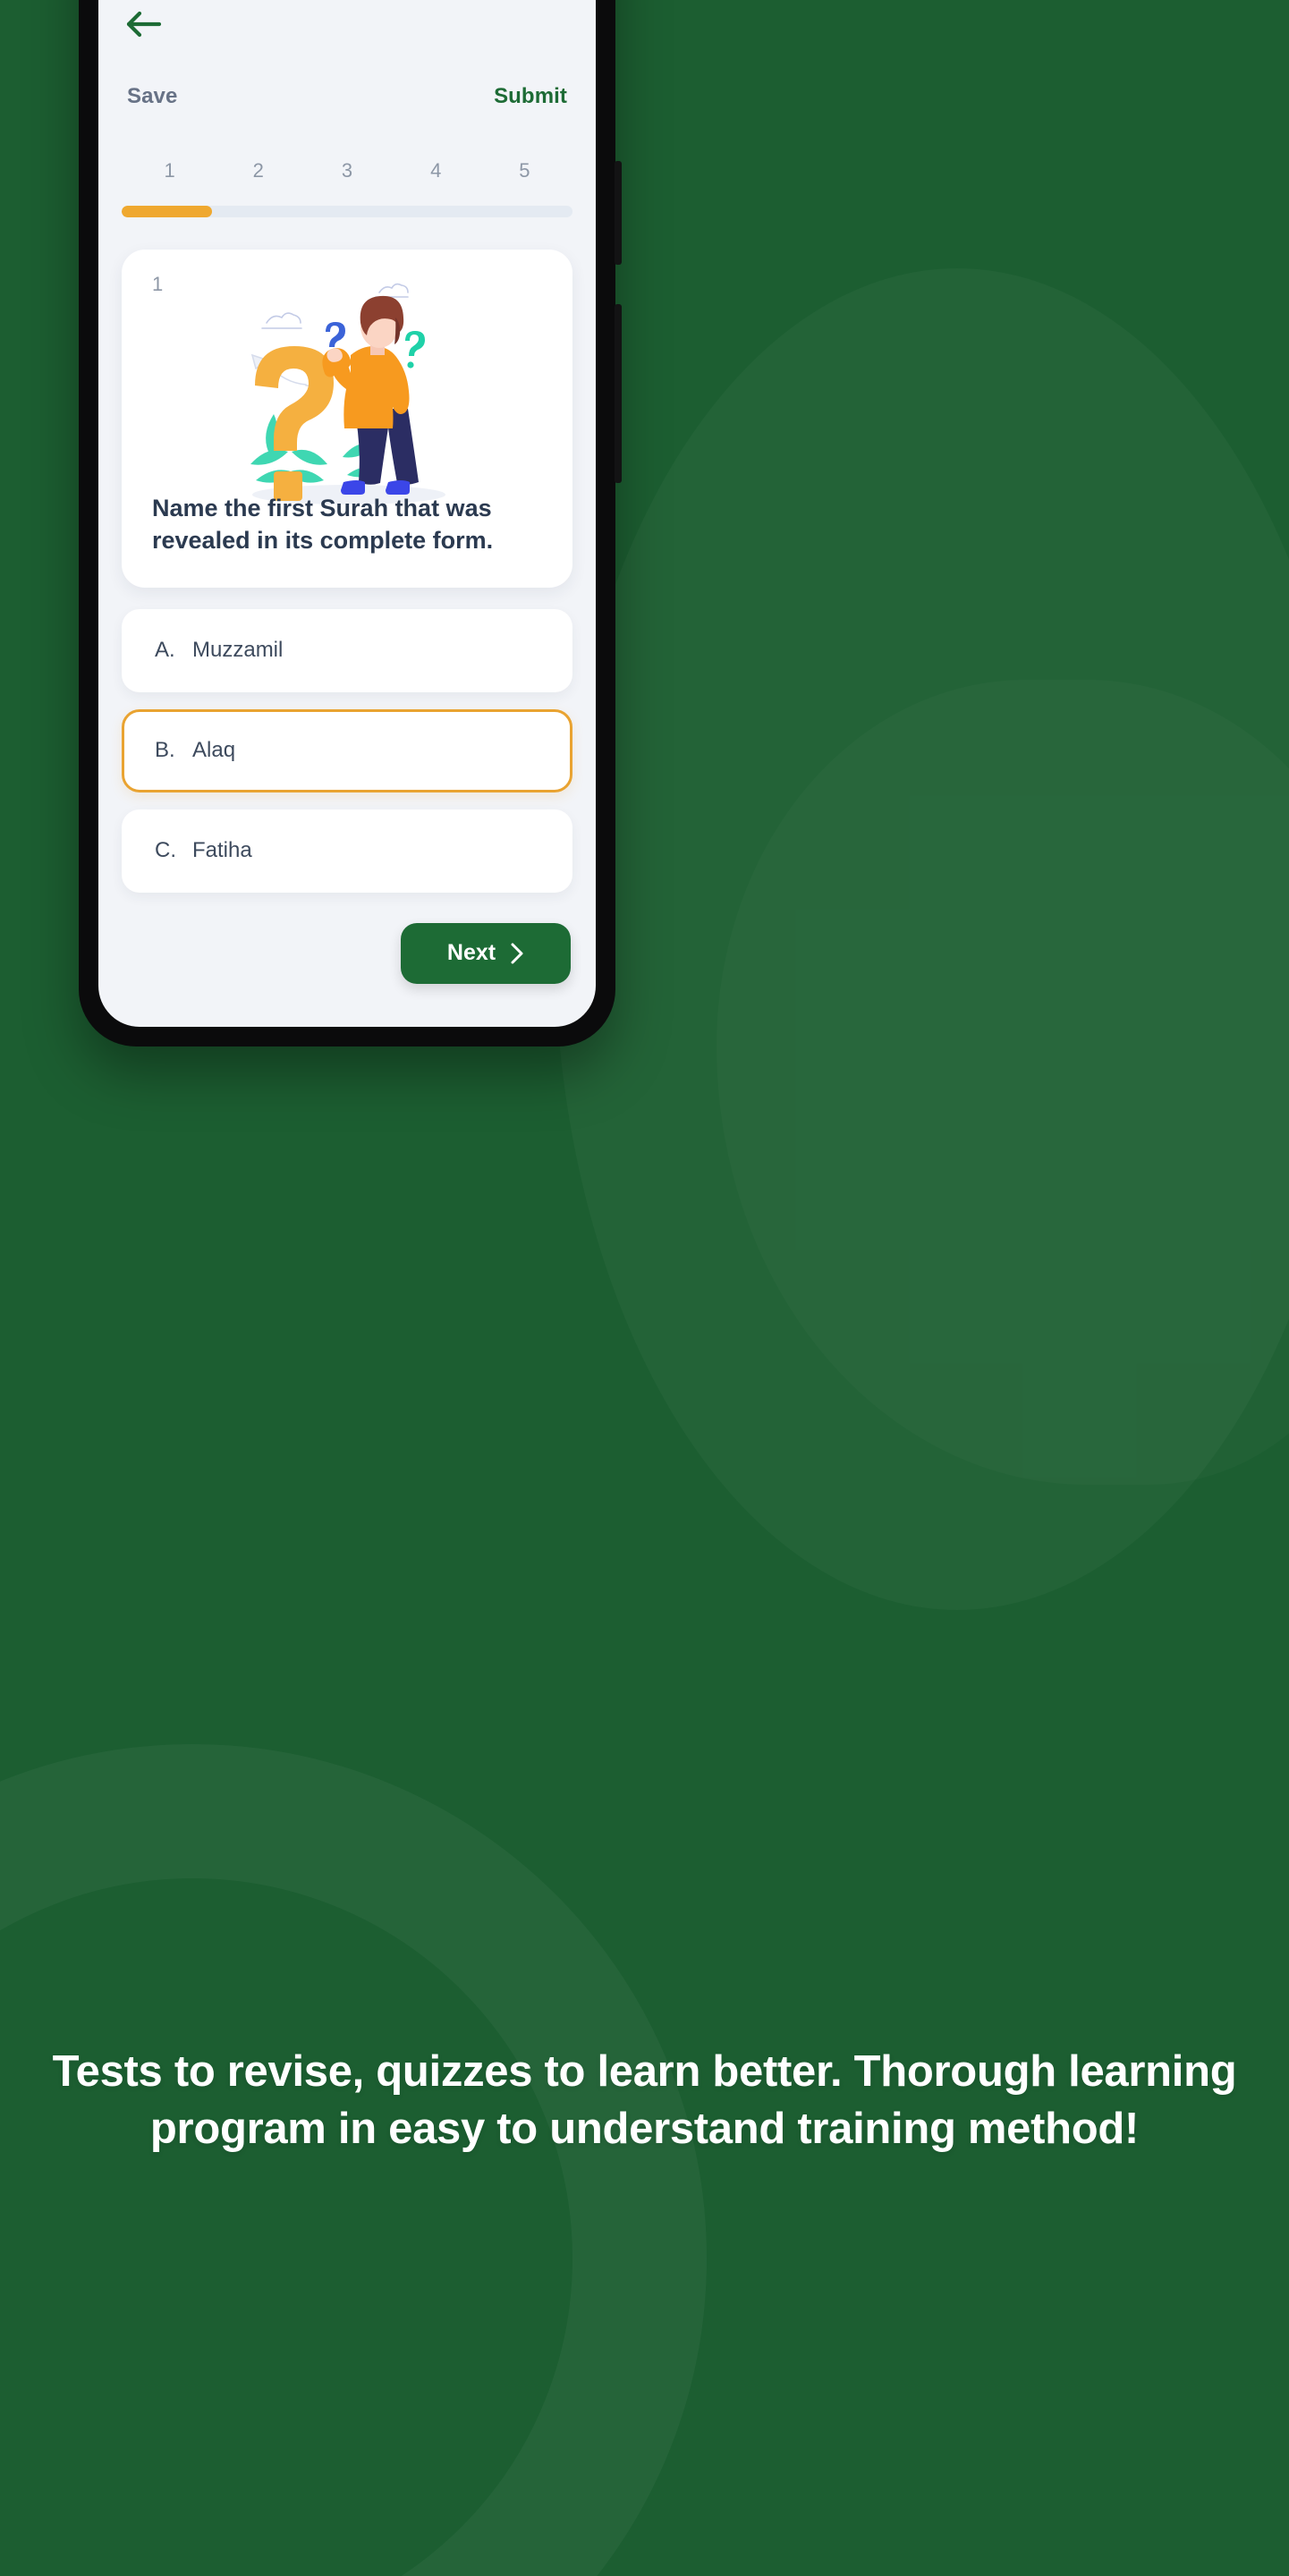 The width and height of the screenshot is (1289, 2576). What do you see at coordinates (347, 851) in the screenshot?
I see `option-c: C. Fatiha` at bounding box center [347, 851].